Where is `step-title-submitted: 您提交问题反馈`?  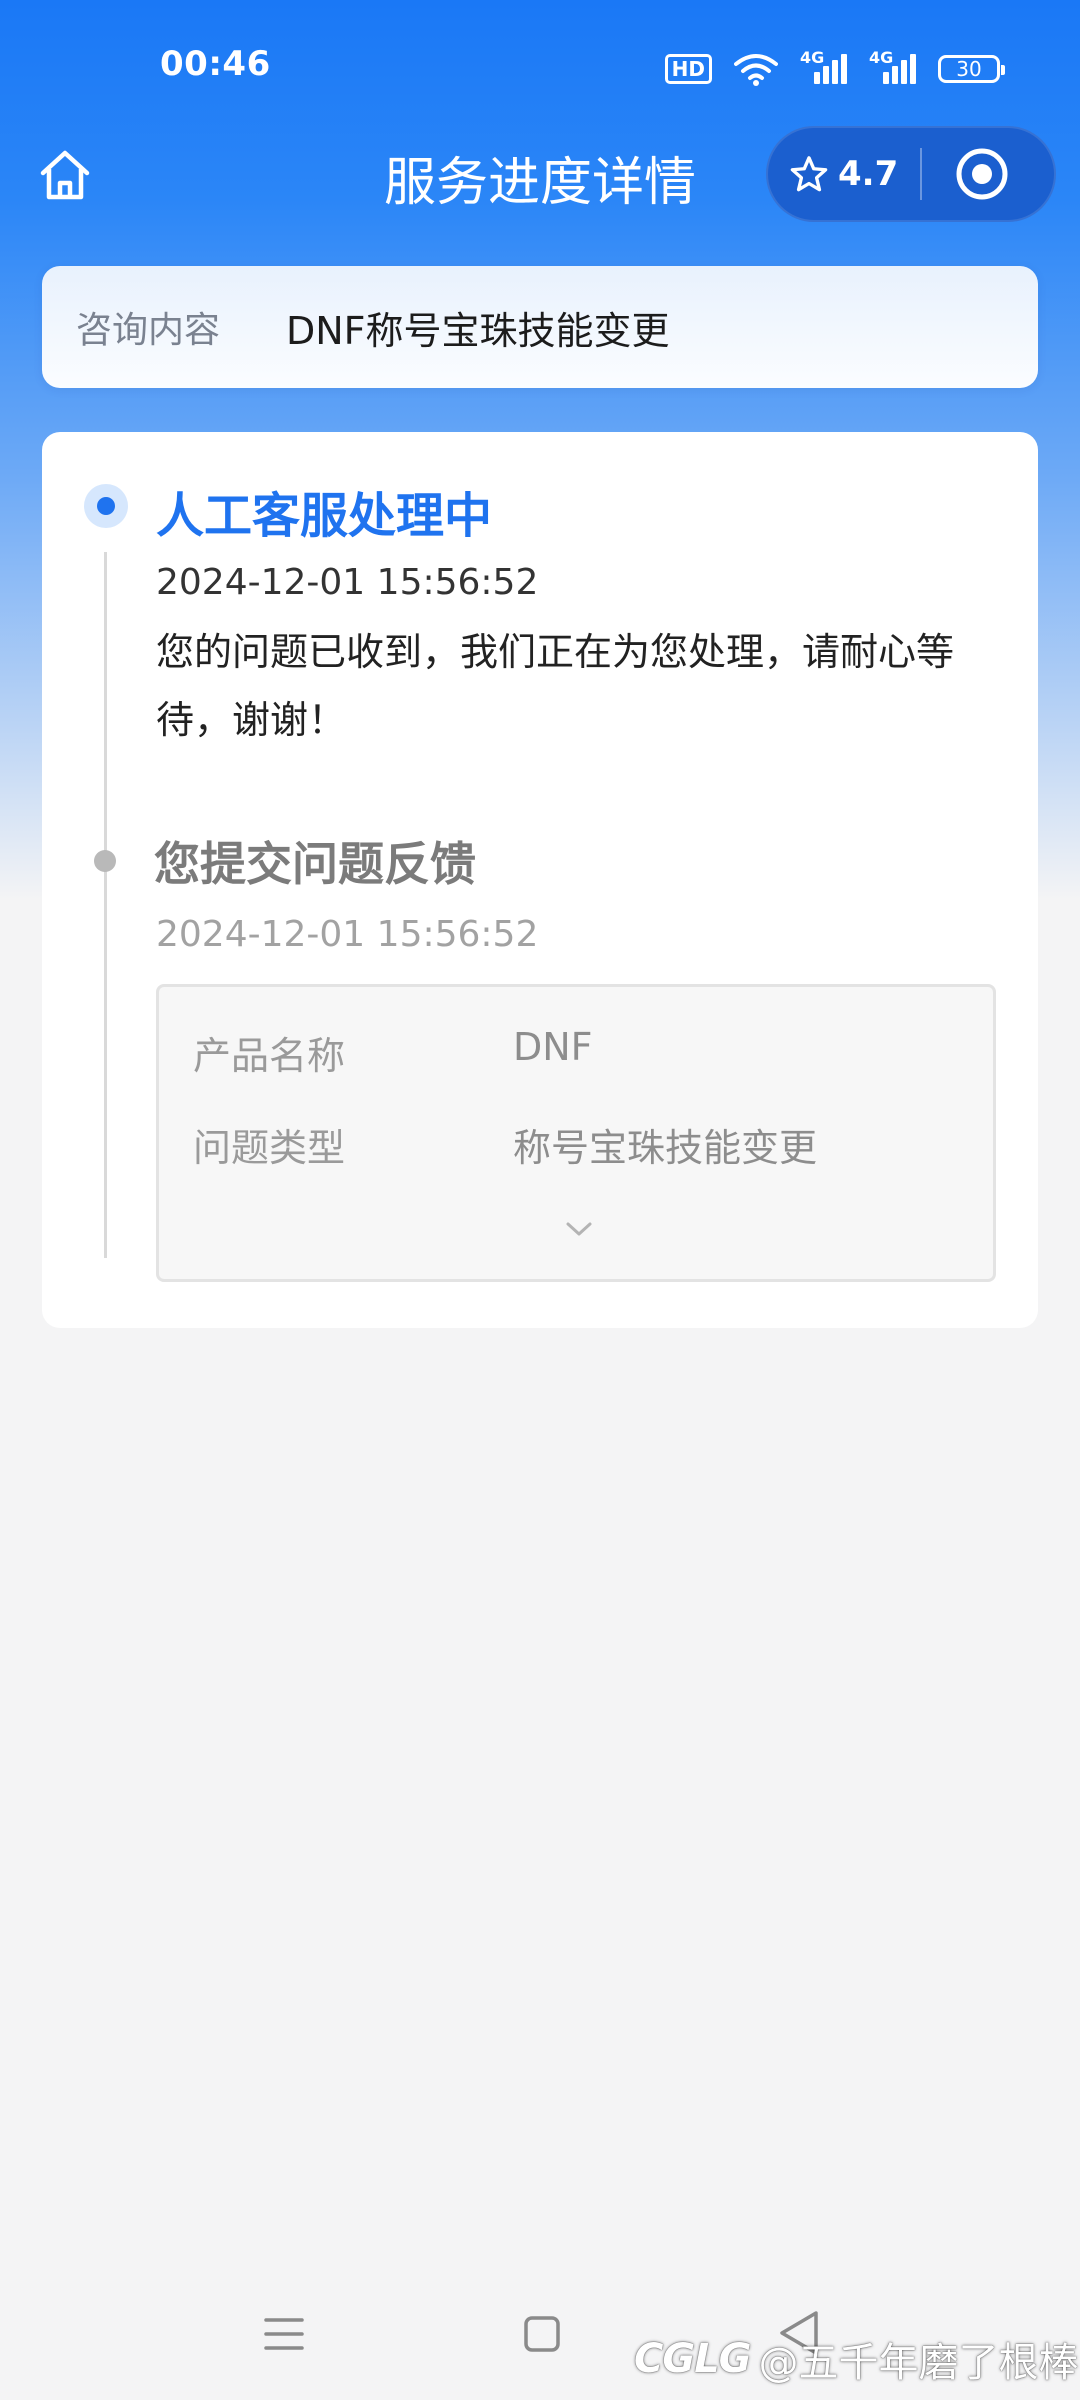
step-title-submitted: 您提交问题反馈 is located at coordinates (315, 864).